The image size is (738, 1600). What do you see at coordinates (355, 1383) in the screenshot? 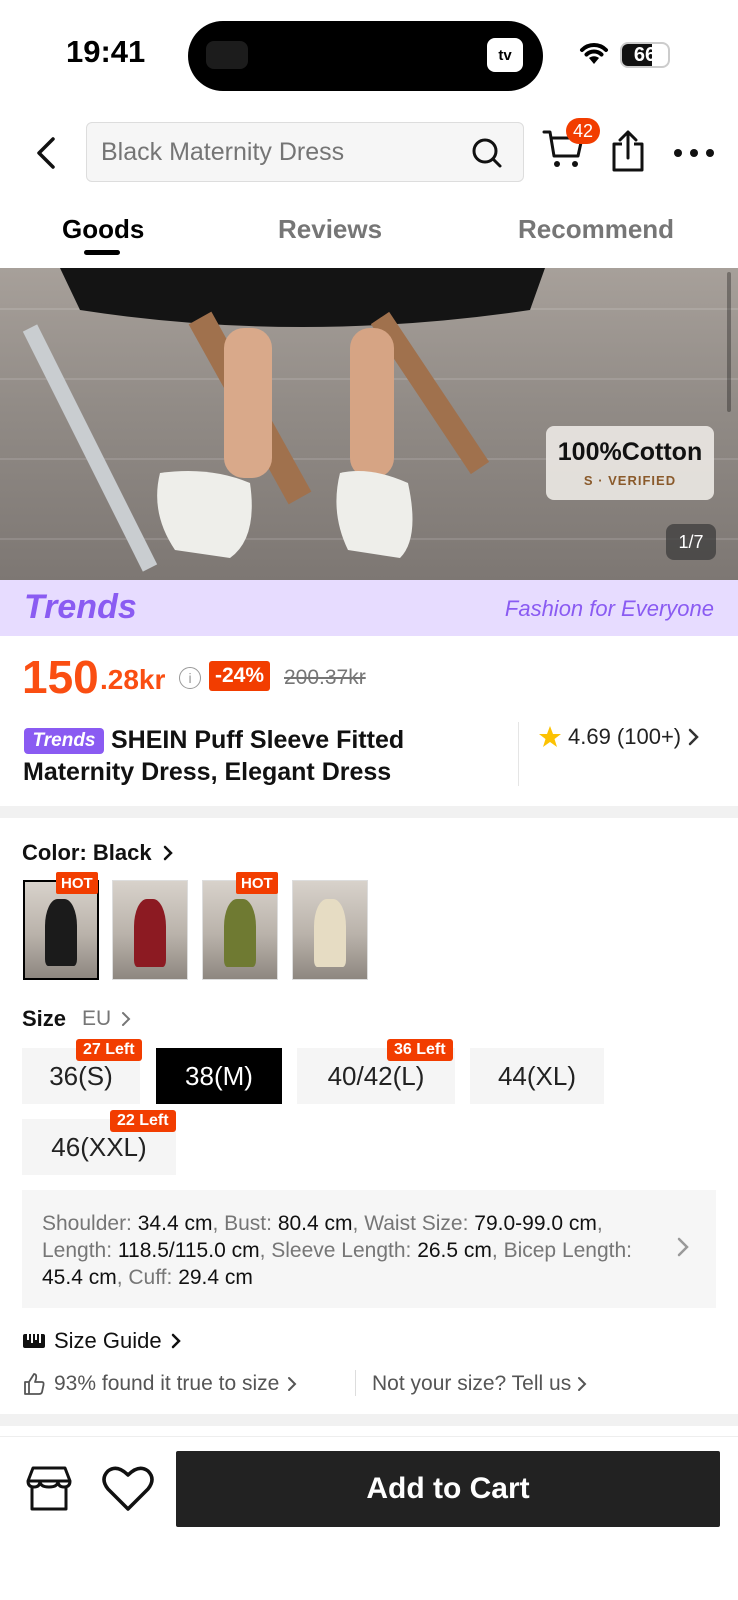
I see `fit-divider` at bounding box center [355, 1383].